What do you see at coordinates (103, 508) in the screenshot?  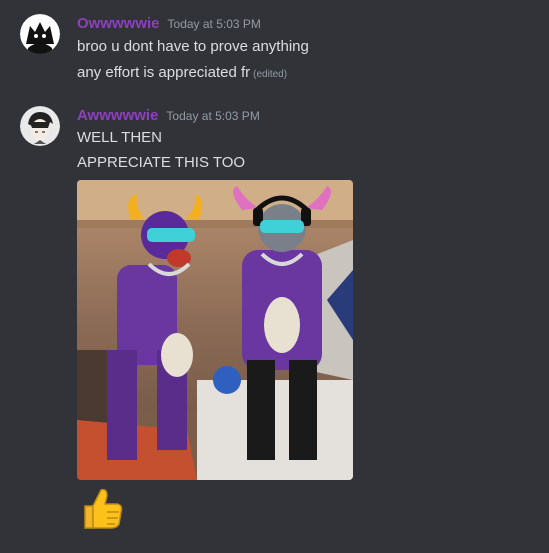 I see `thumbs-up-icon` at bounding box center [103, 508].